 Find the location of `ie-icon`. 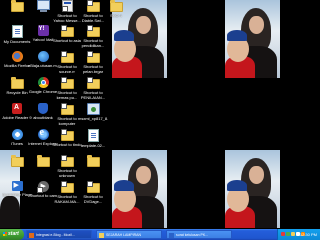

ie-icon is located at coordinates (43, 133).